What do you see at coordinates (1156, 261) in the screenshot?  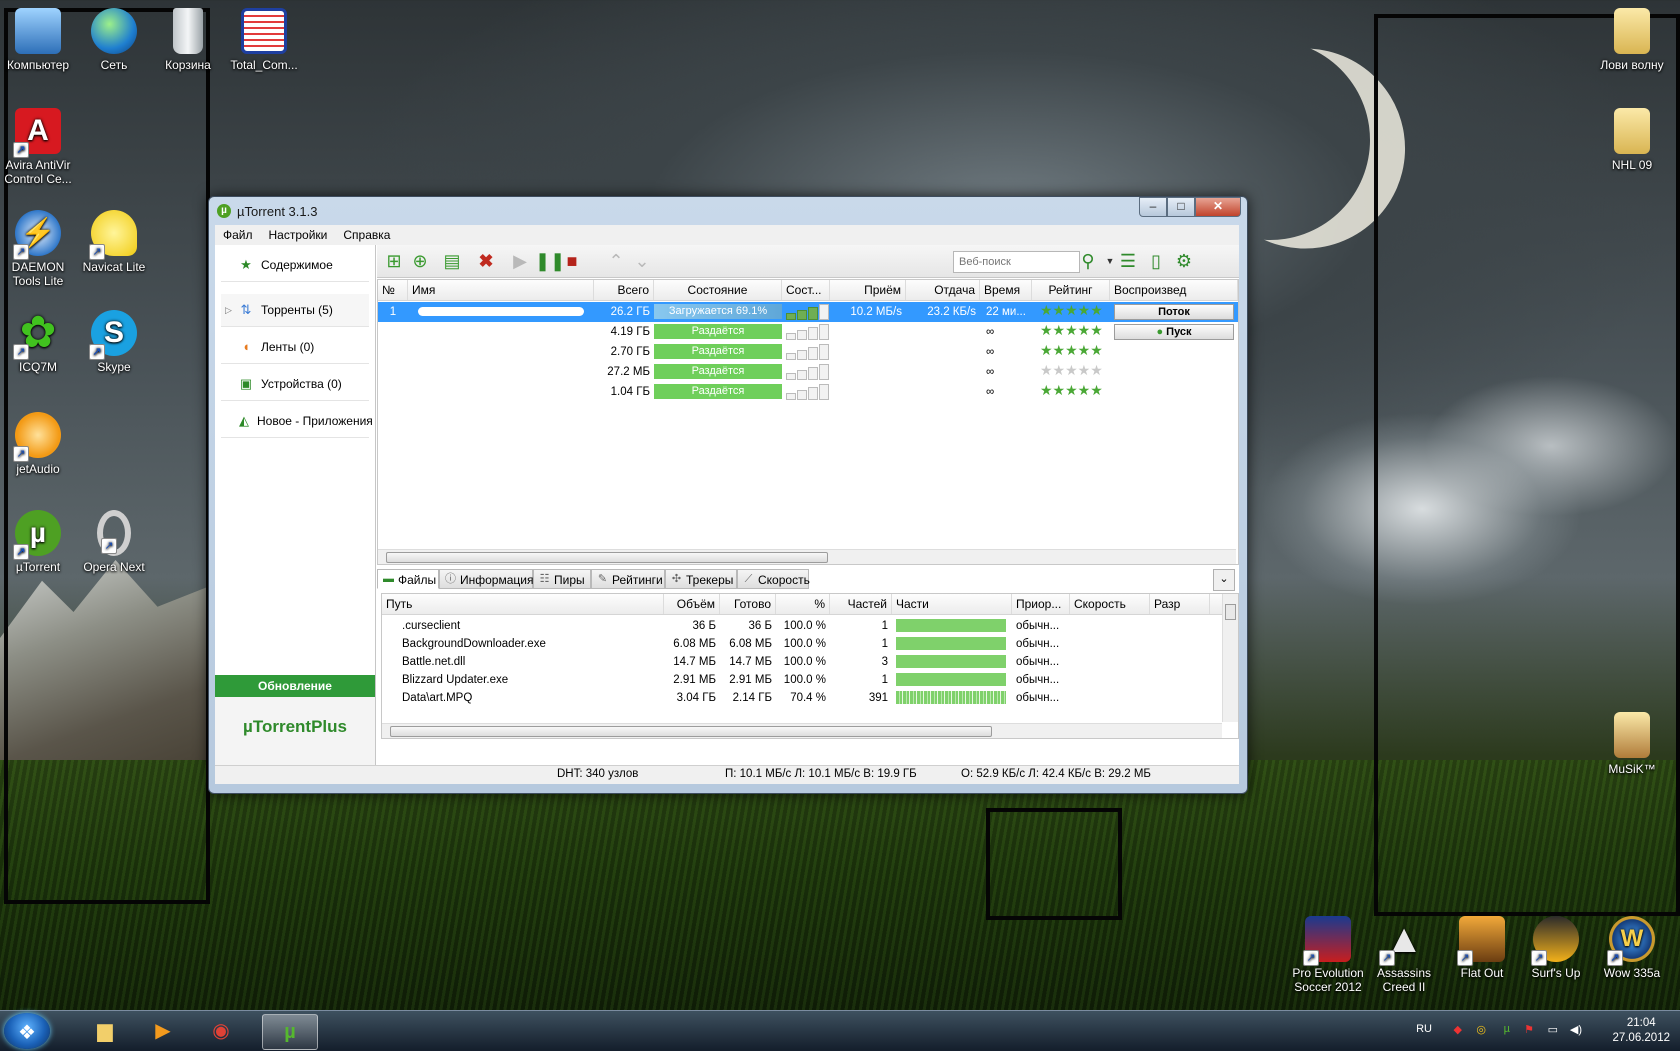 I see `remote-icon: ▯` at bounding box center [1156, 261].